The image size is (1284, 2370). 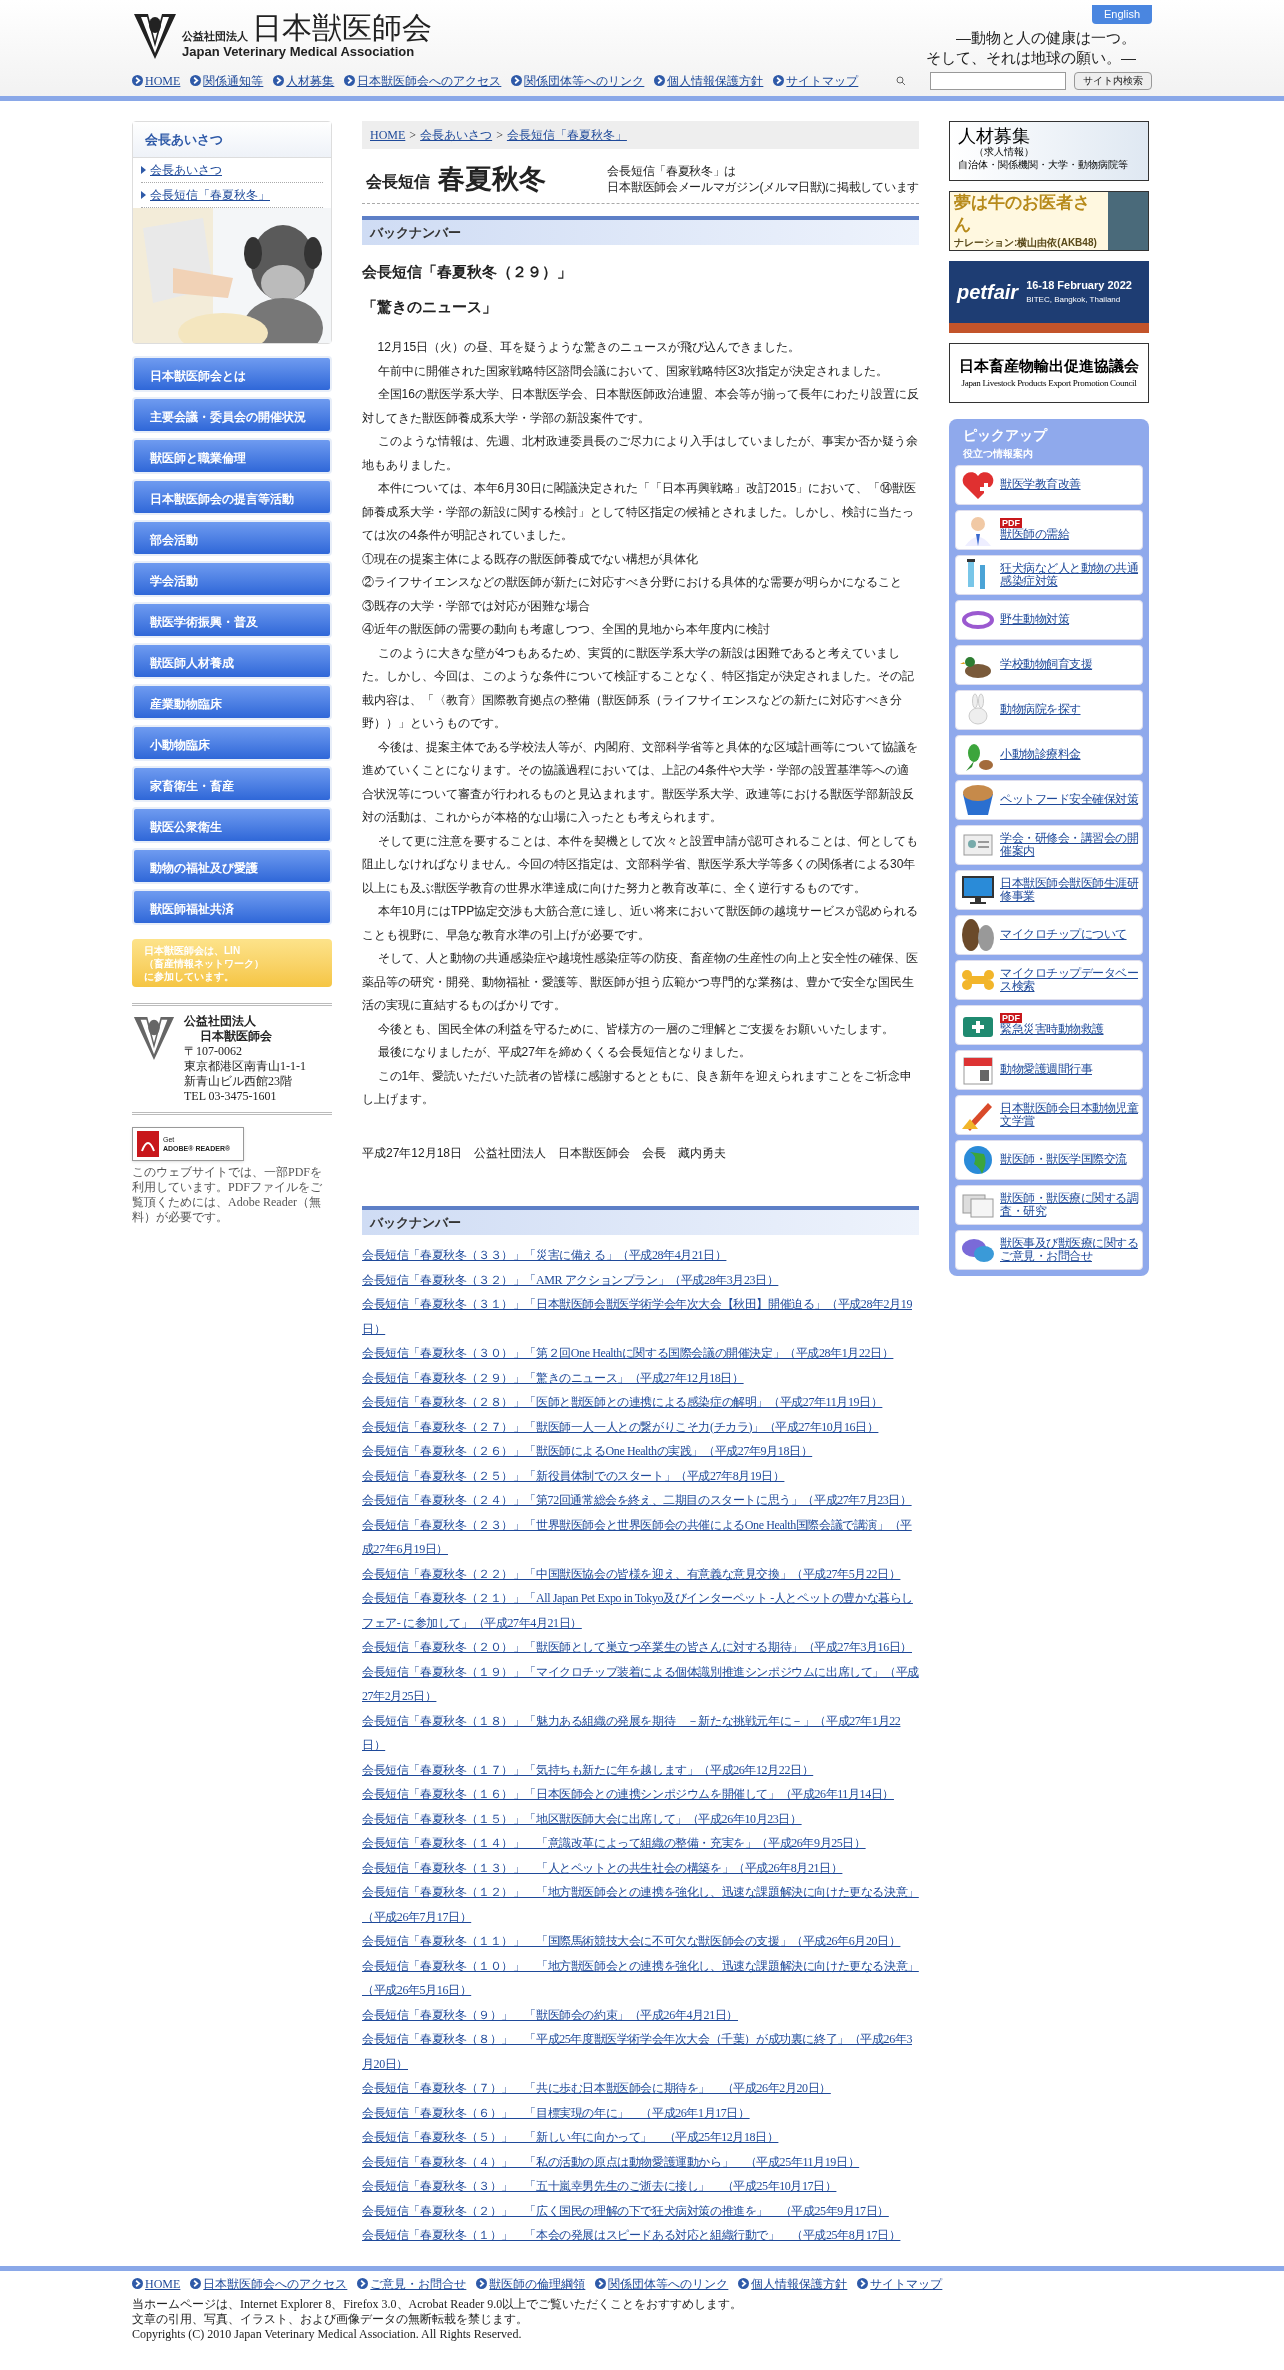 What do you see at coordinates (640, 1377) in the screenshot?
I see `back-number-link: 会長短信「春夏秋冬（２９）」「驚きのニュース」（平成27年12月18日）` at bounding box center [640, 1377].